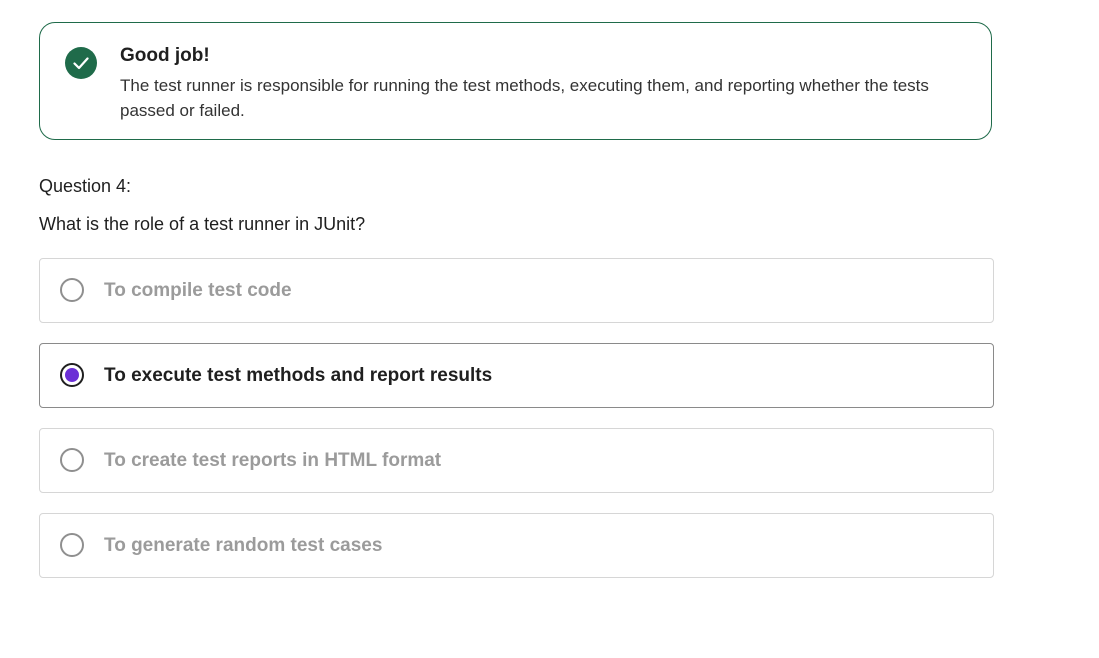  I want to click on checkmark-circle-icon, so click(81, 63).